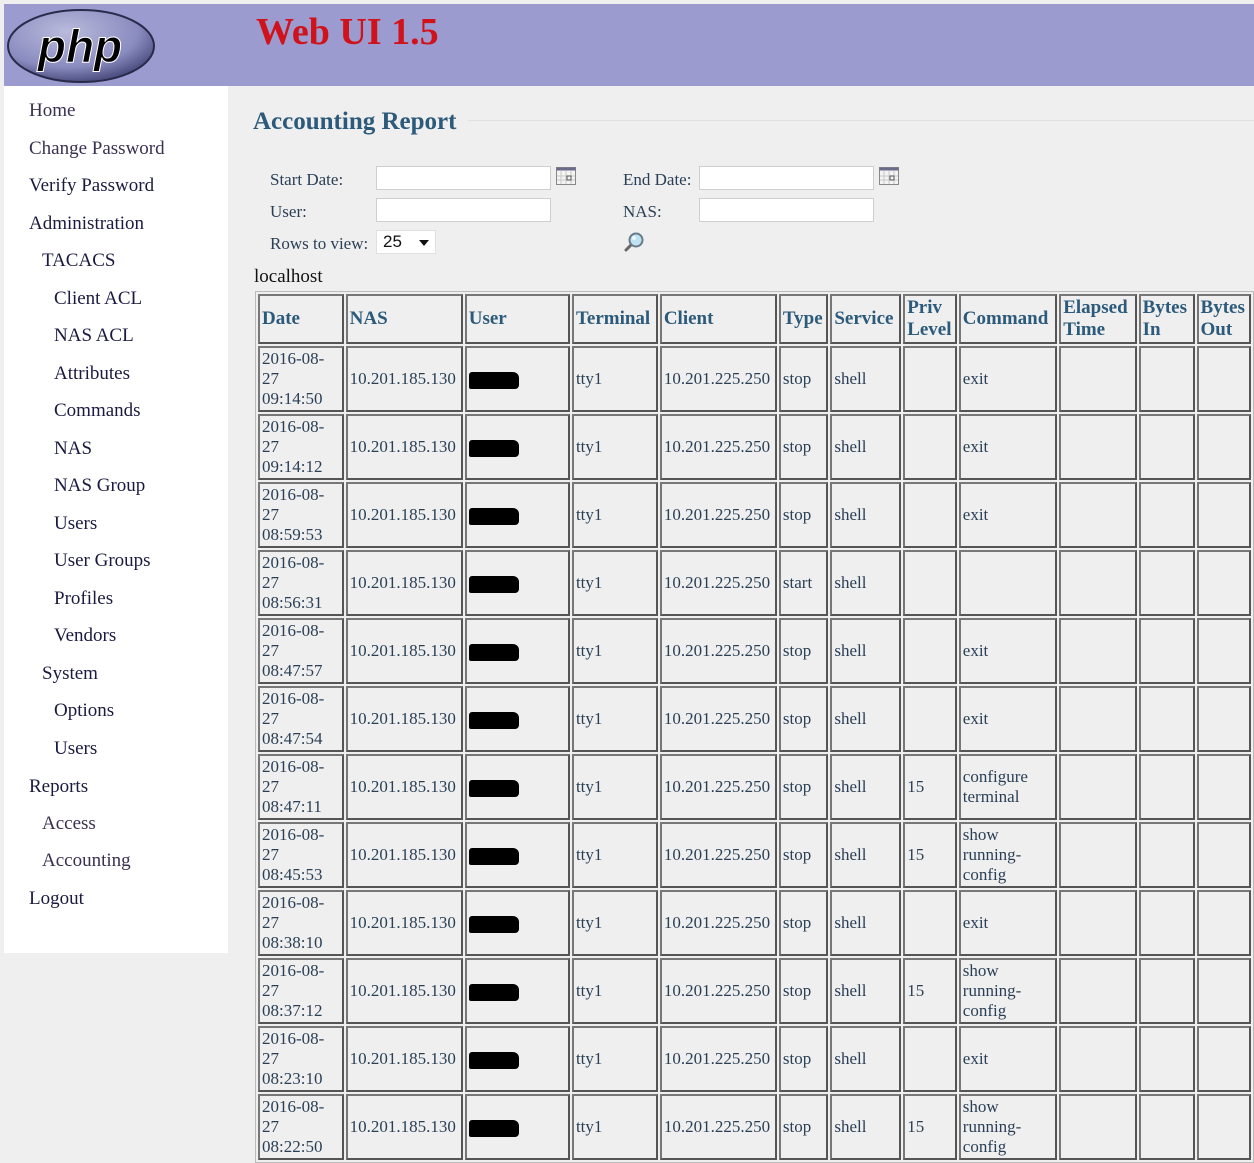 The image size is (1254, 1163). What do you see at coordinates (718, 319) in the screenshot?
I see `column-header-client: Client` at bounding box center [718, 319].